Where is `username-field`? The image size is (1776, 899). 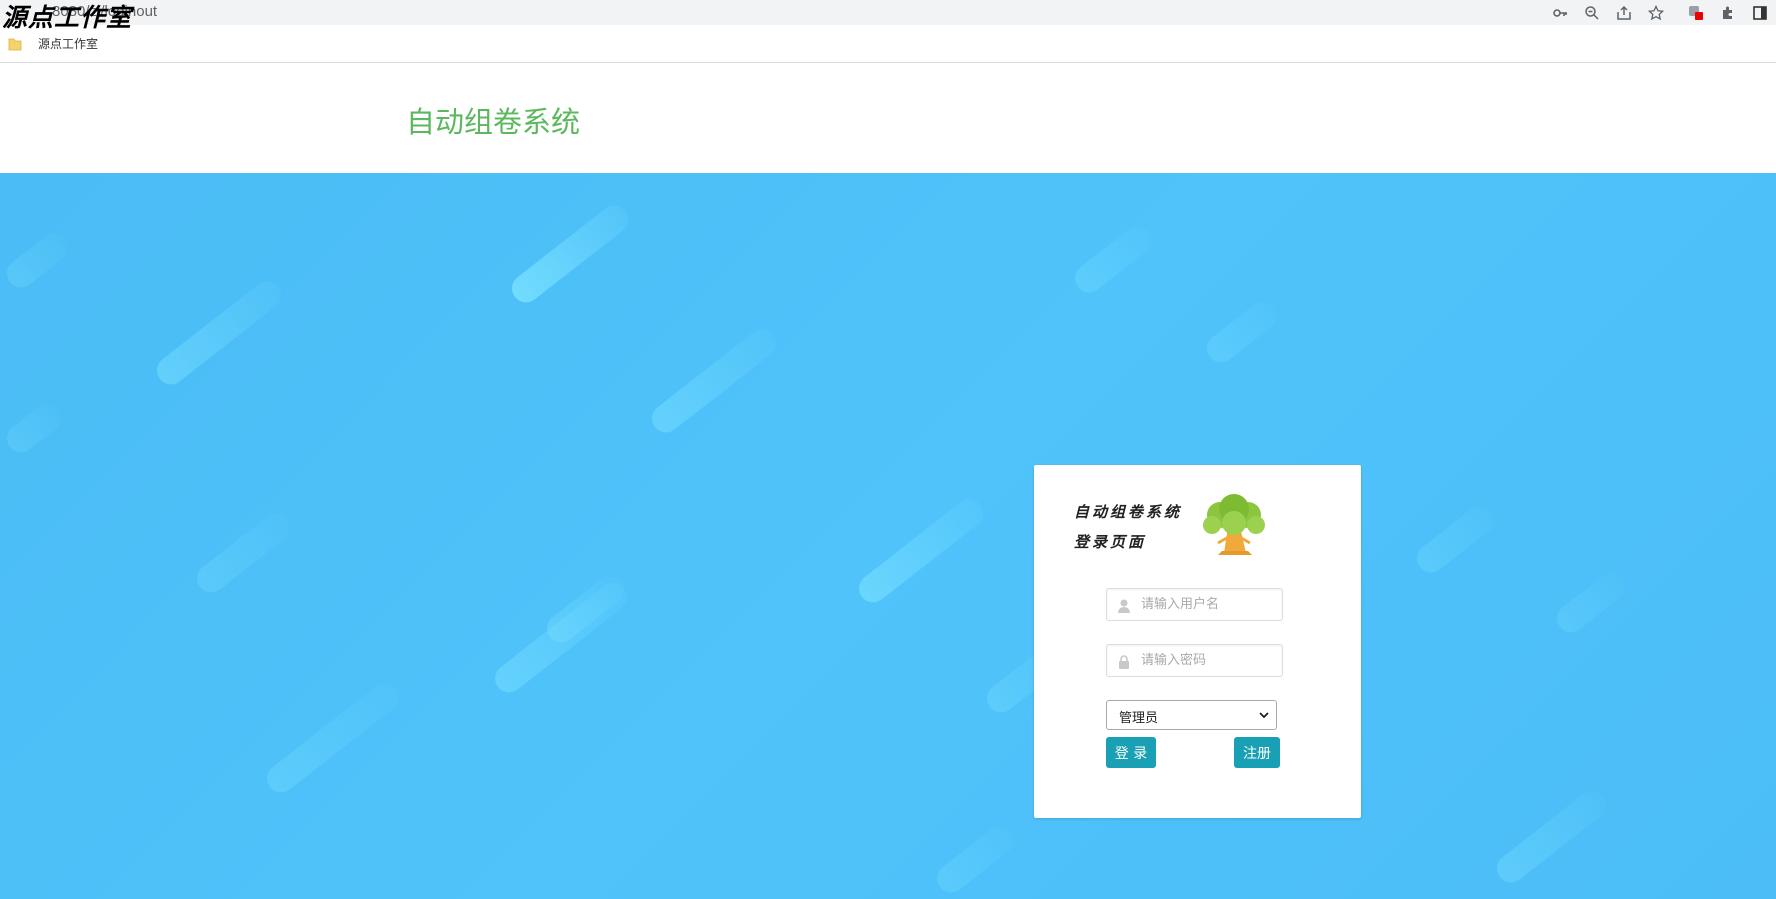
username-field is located at coordinates (1194, 604).